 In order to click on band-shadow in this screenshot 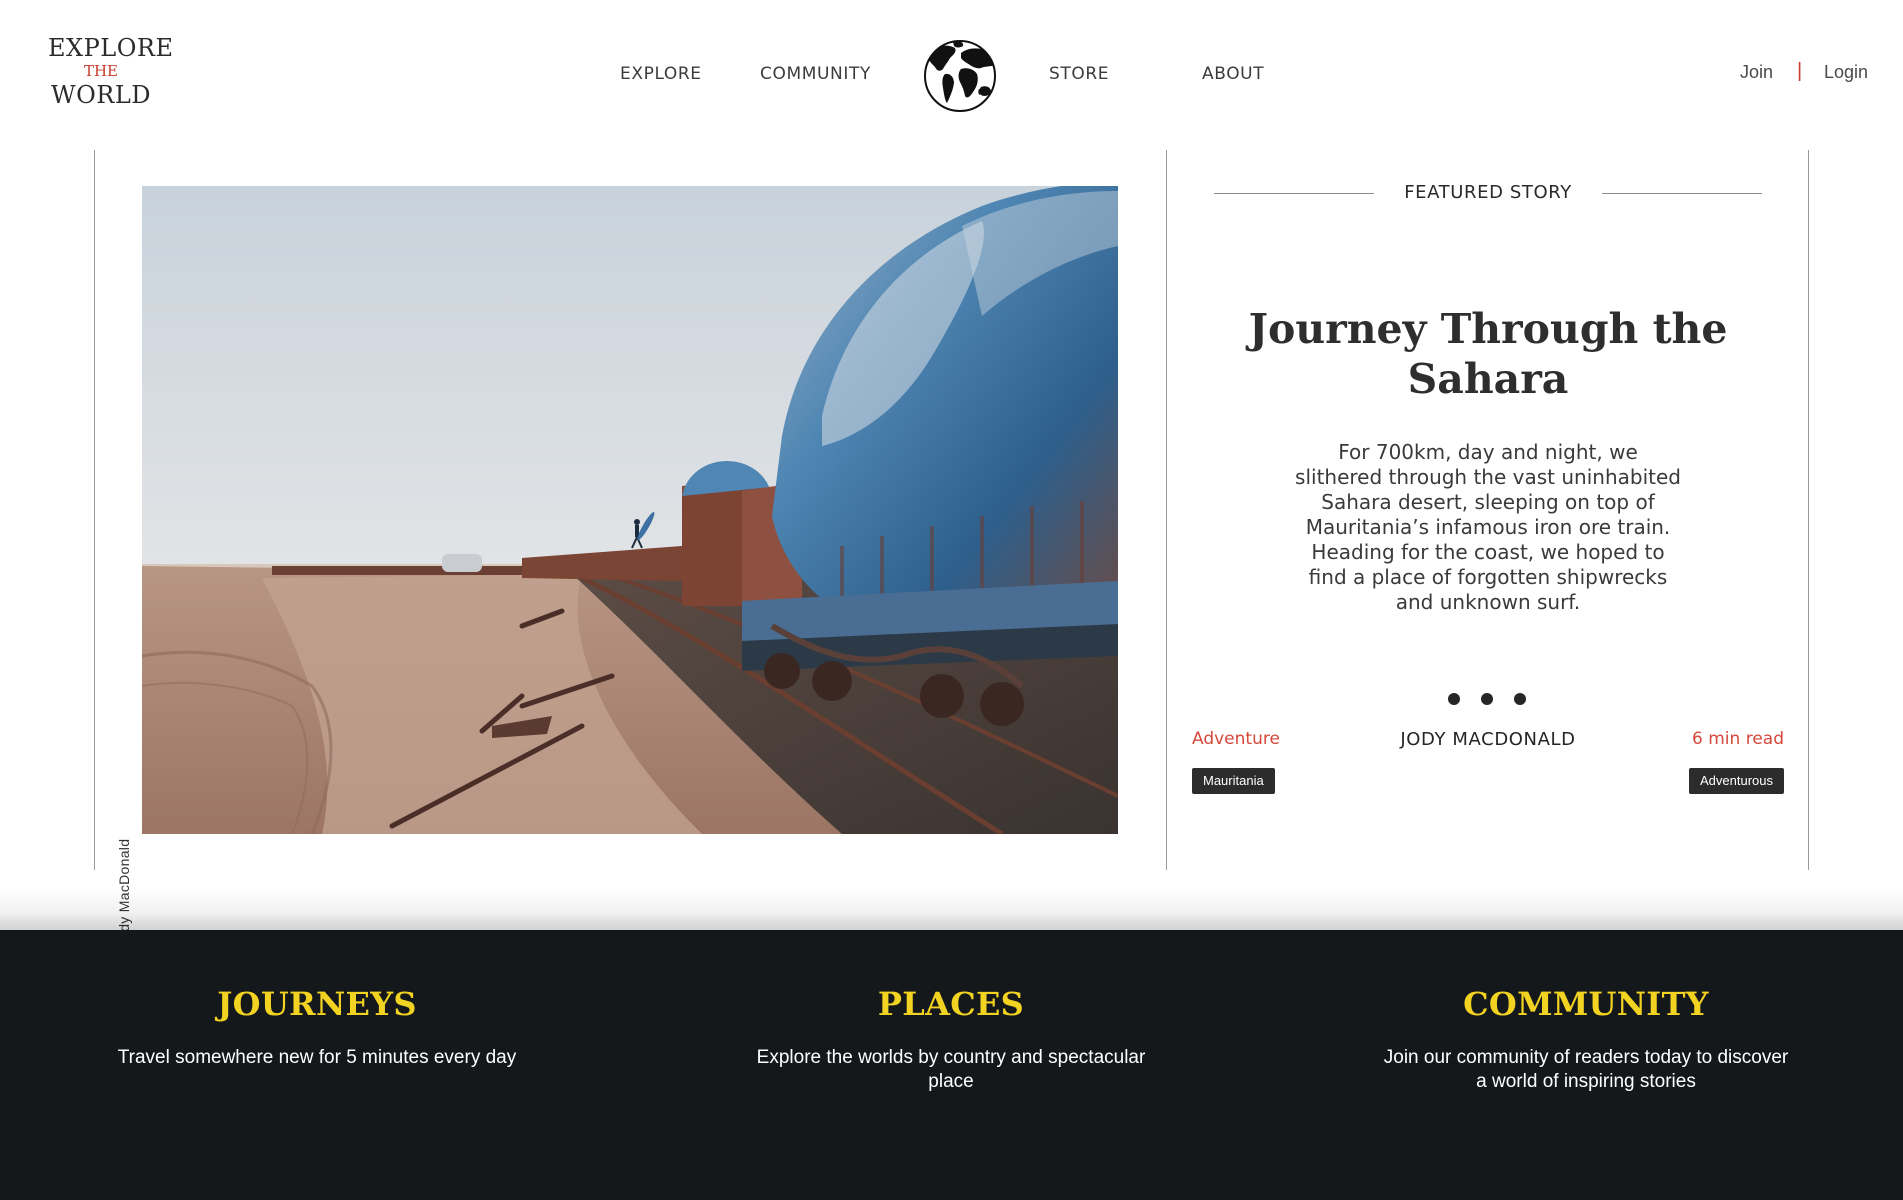, I will do `click(951, 909)`.